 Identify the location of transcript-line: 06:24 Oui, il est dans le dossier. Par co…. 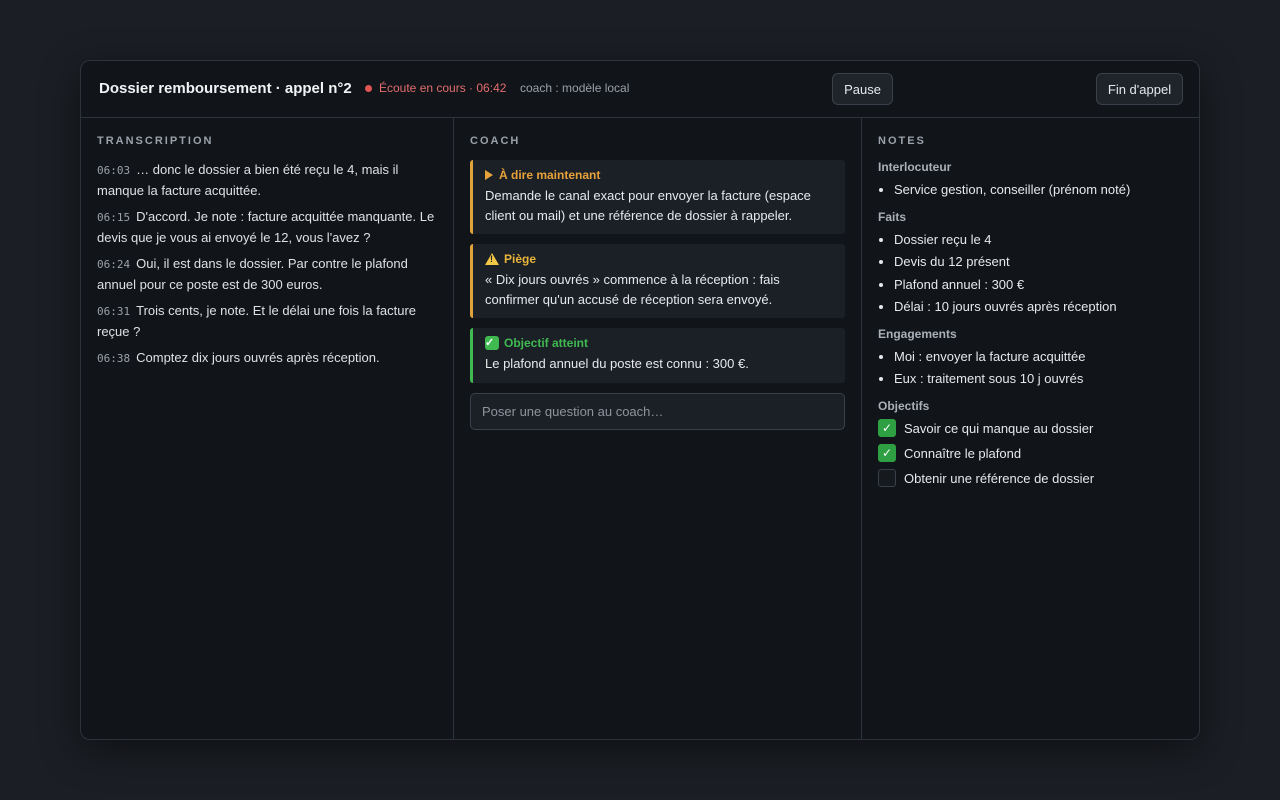
(267, 274).